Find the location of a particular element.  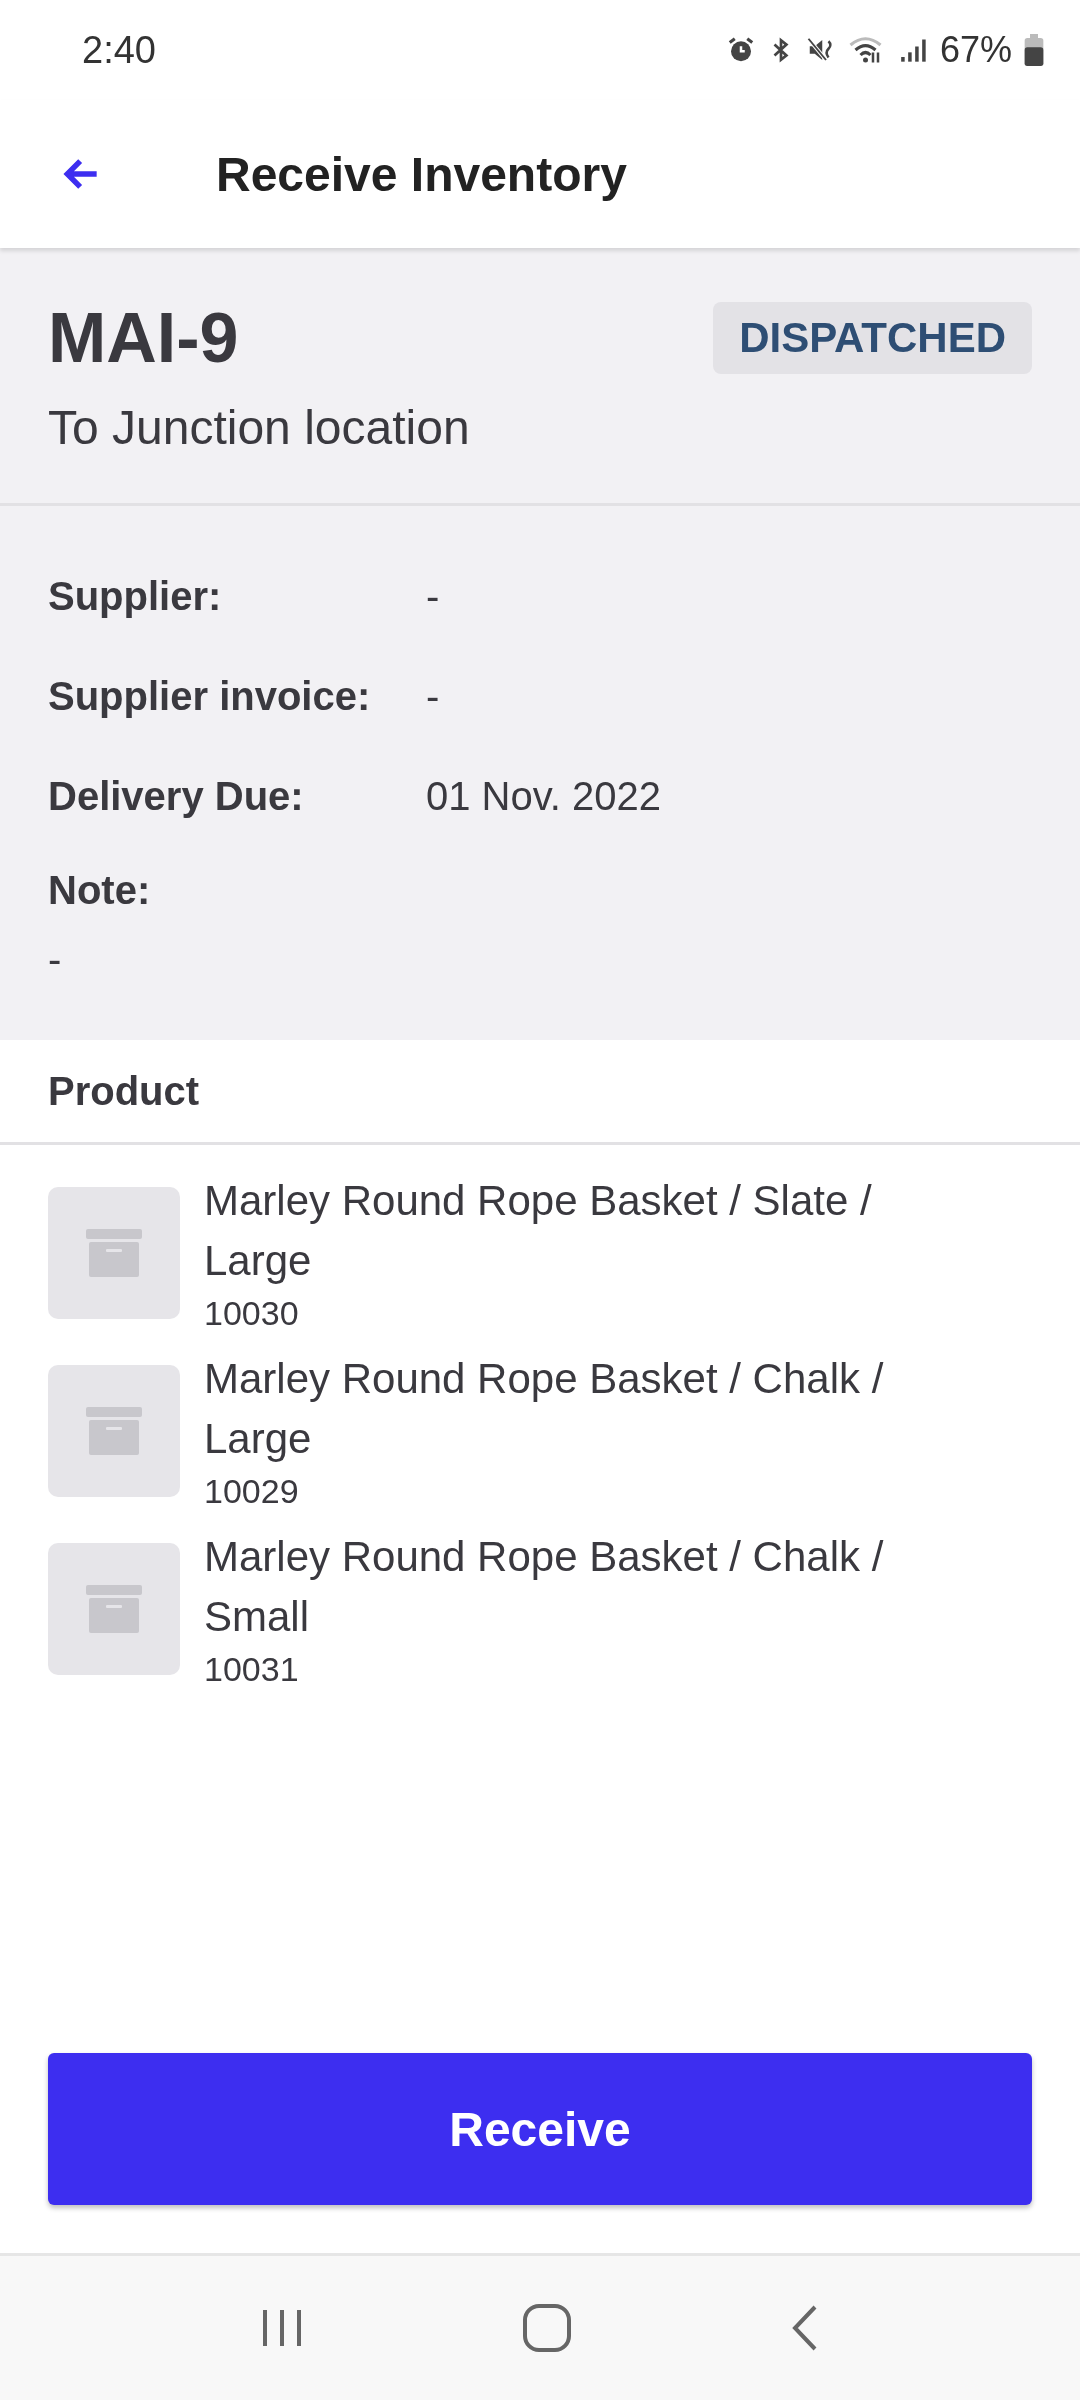

status-badge: DISPATCHED is located at coordinates (872, 338).